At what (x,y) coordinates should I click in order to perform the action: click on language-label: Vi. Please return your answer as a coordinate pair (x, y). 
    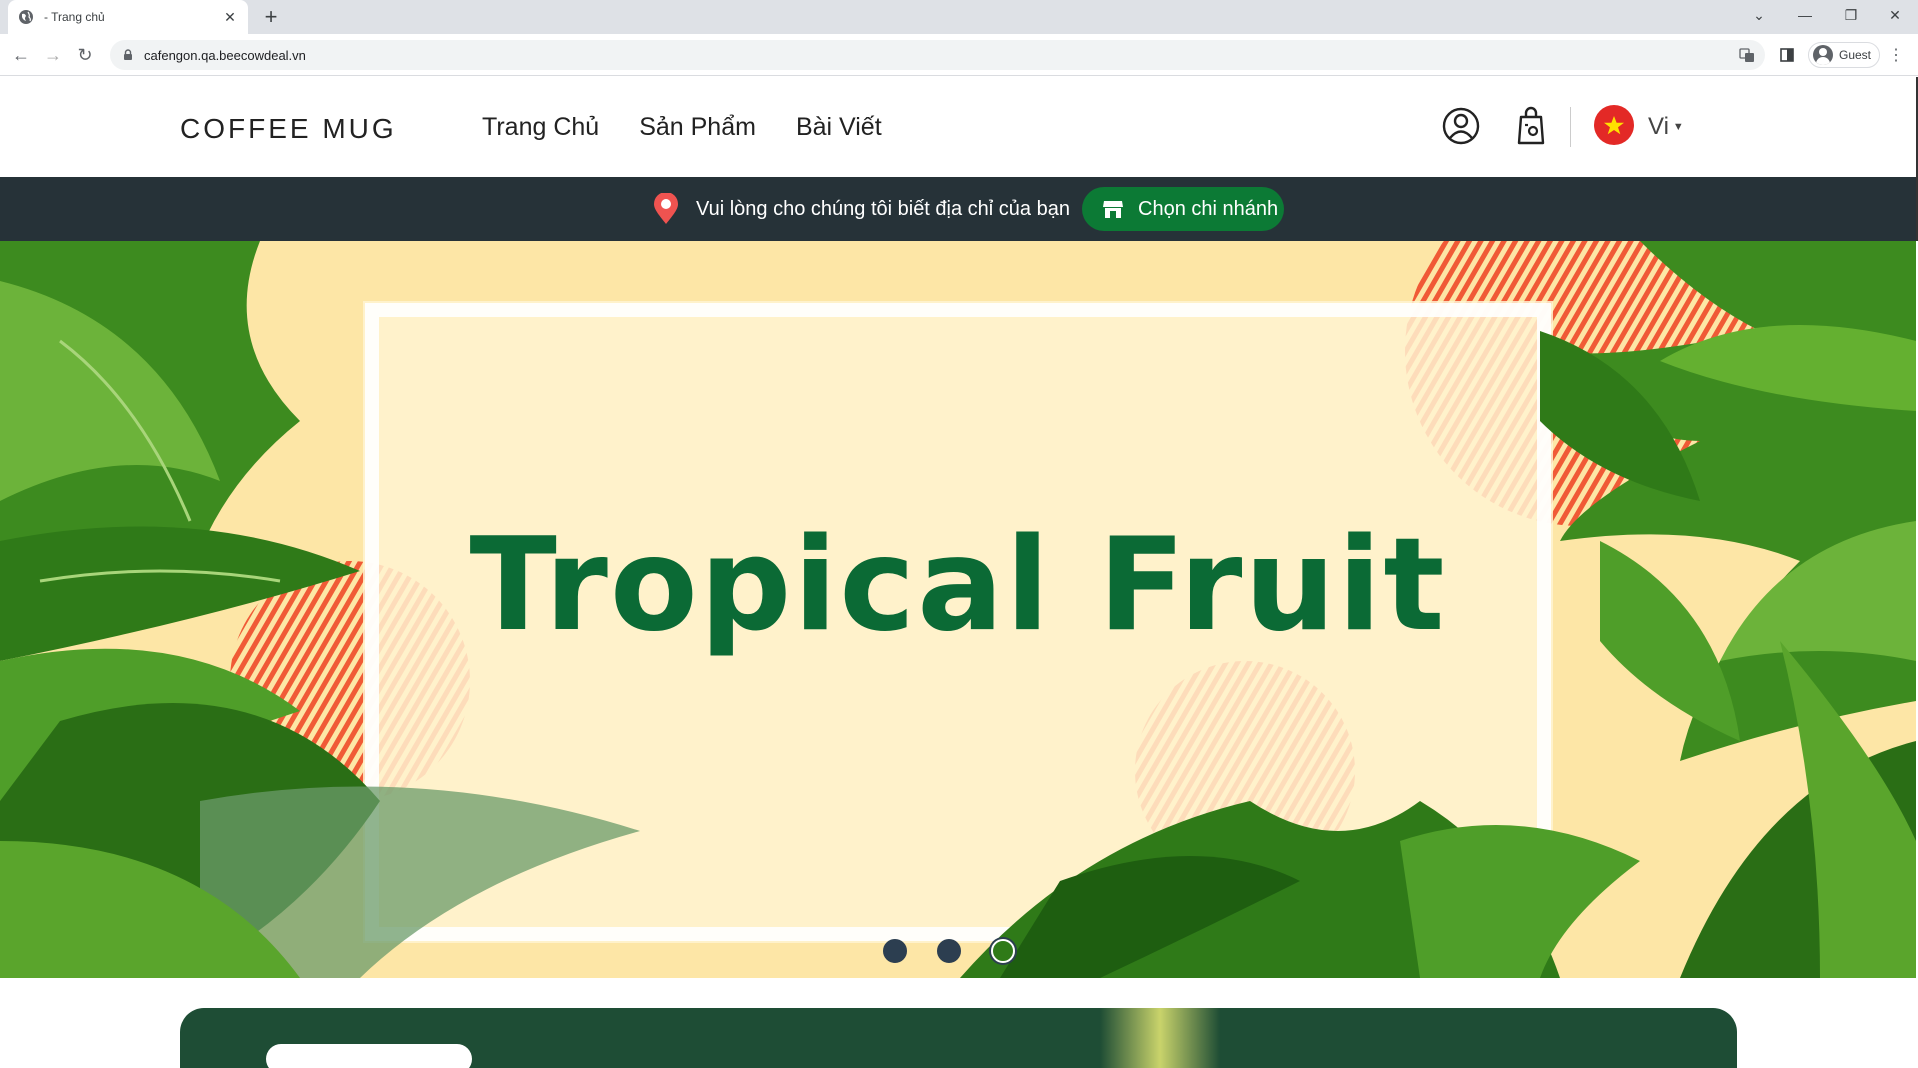
    Looking at the image, I should click on (1658, 126).